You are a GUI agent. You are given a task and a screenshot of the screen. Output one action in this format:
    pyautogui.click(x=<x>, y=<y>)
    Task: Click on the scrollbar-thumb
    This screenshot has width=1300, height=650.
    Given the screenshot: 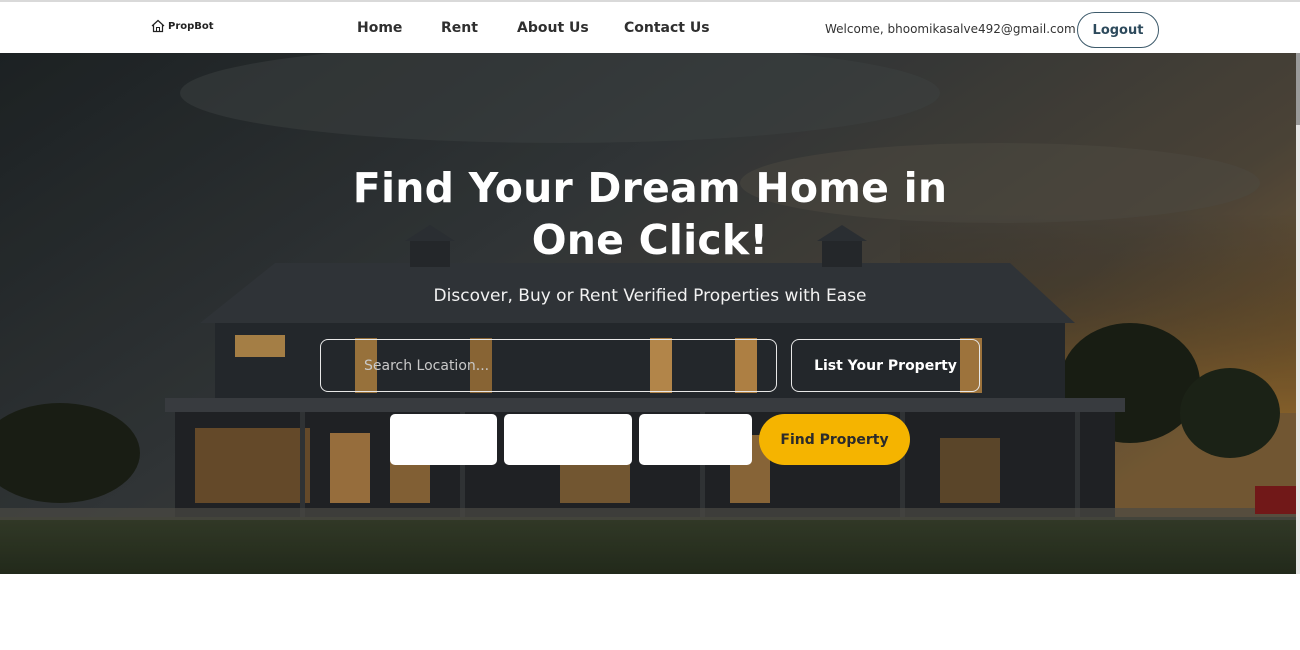 What is the action you would take?
    pyautogui.click(x=1298, y=89)
    